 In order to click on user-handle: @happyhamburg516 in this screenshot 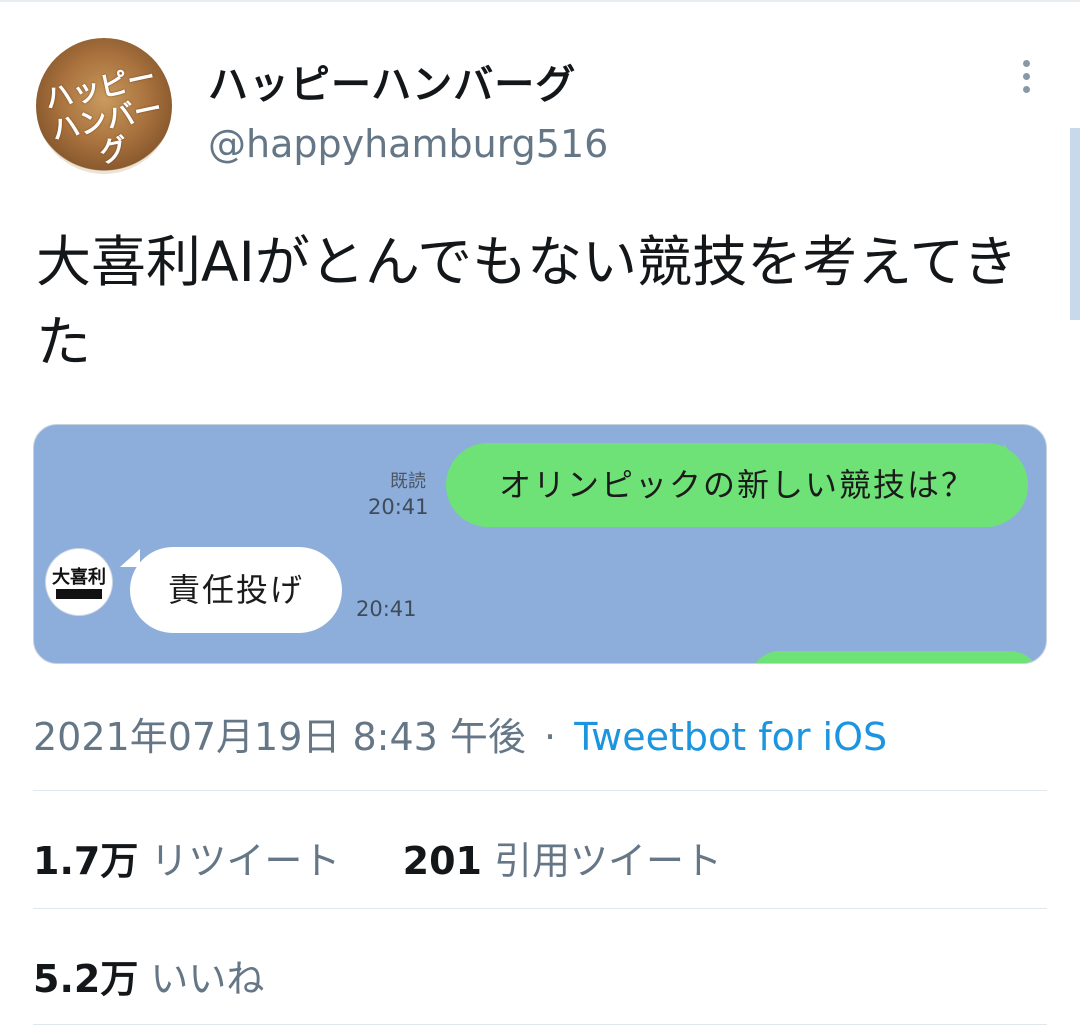, I will do `click(408, 144)`.